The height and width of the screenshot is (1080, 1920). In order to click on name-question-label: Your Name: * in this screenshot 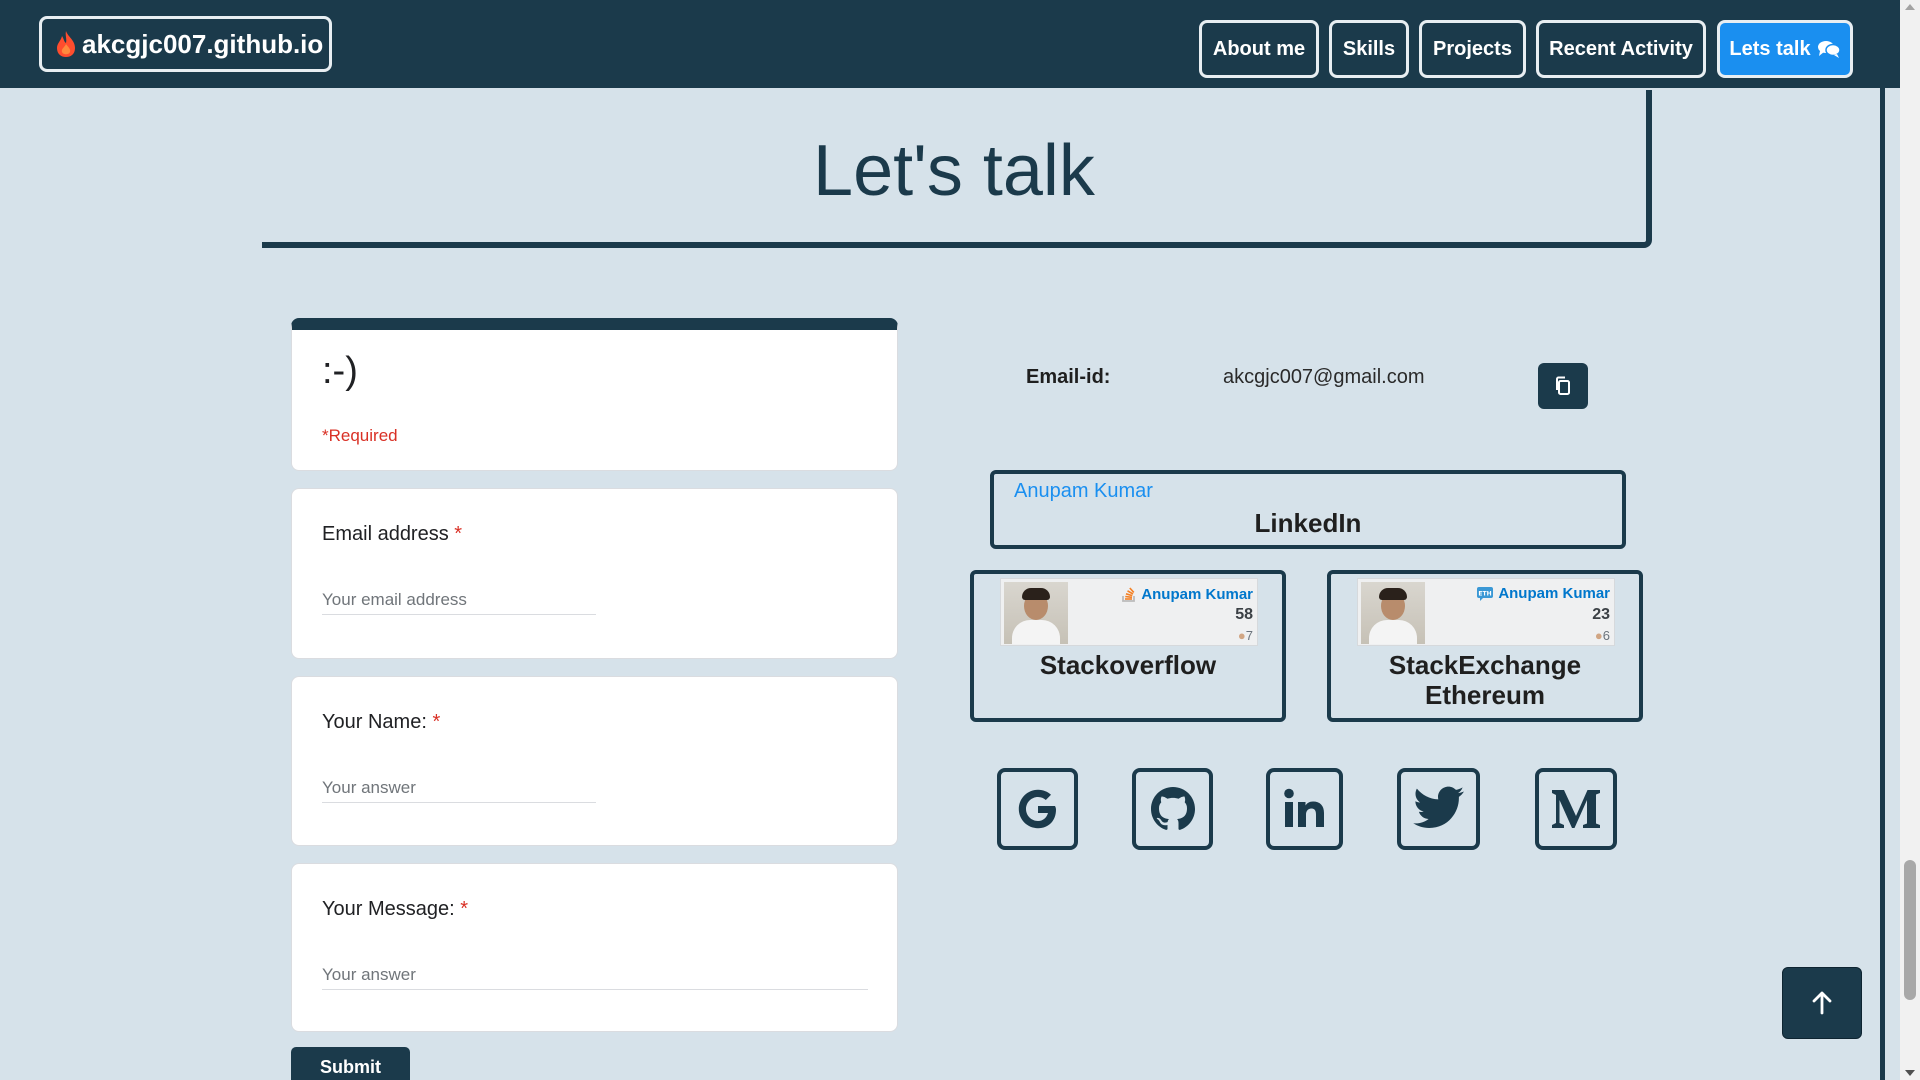, I will do `click(381, 722)`.